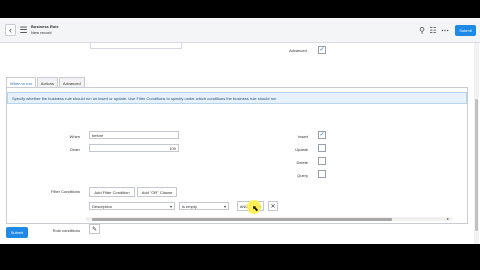  What do you see at coordinates (172, 148) in the screenshot?
I see `order-value: 100` at bounding box center [172, 148].